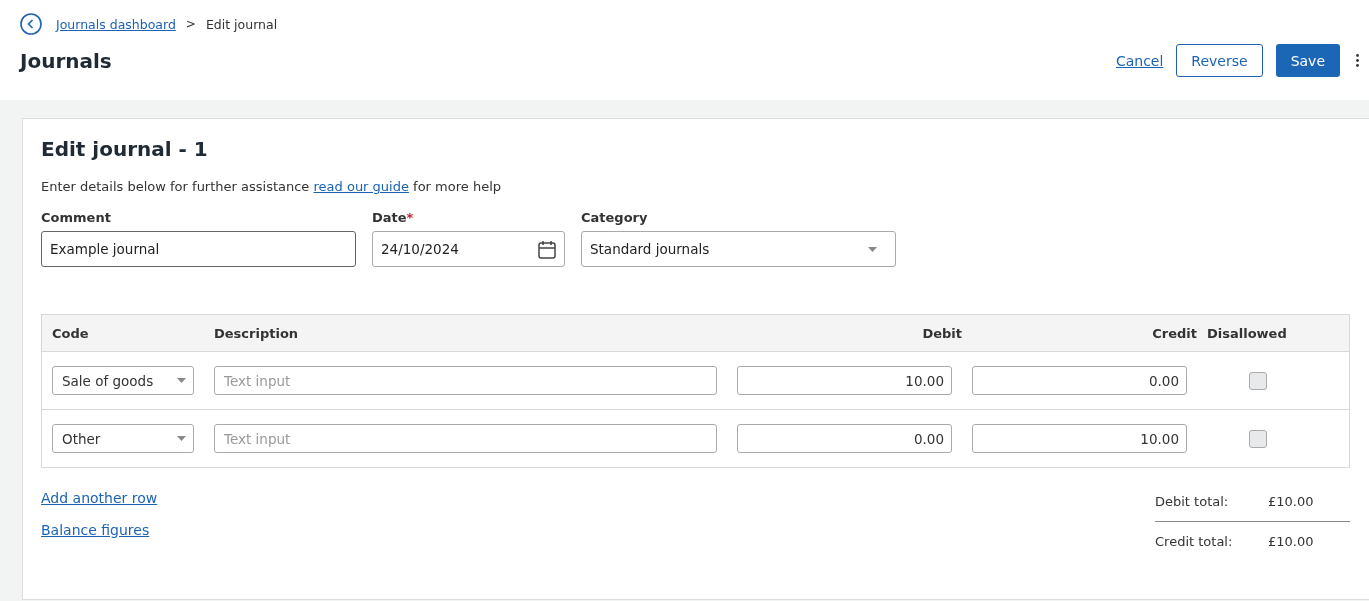 The width and height of the screenshot is (1369, 601). What do you see at coordinates (468, 249) in the screenshot?
I see `date-field: 24/10/2024` at bounding box center [468, 249].